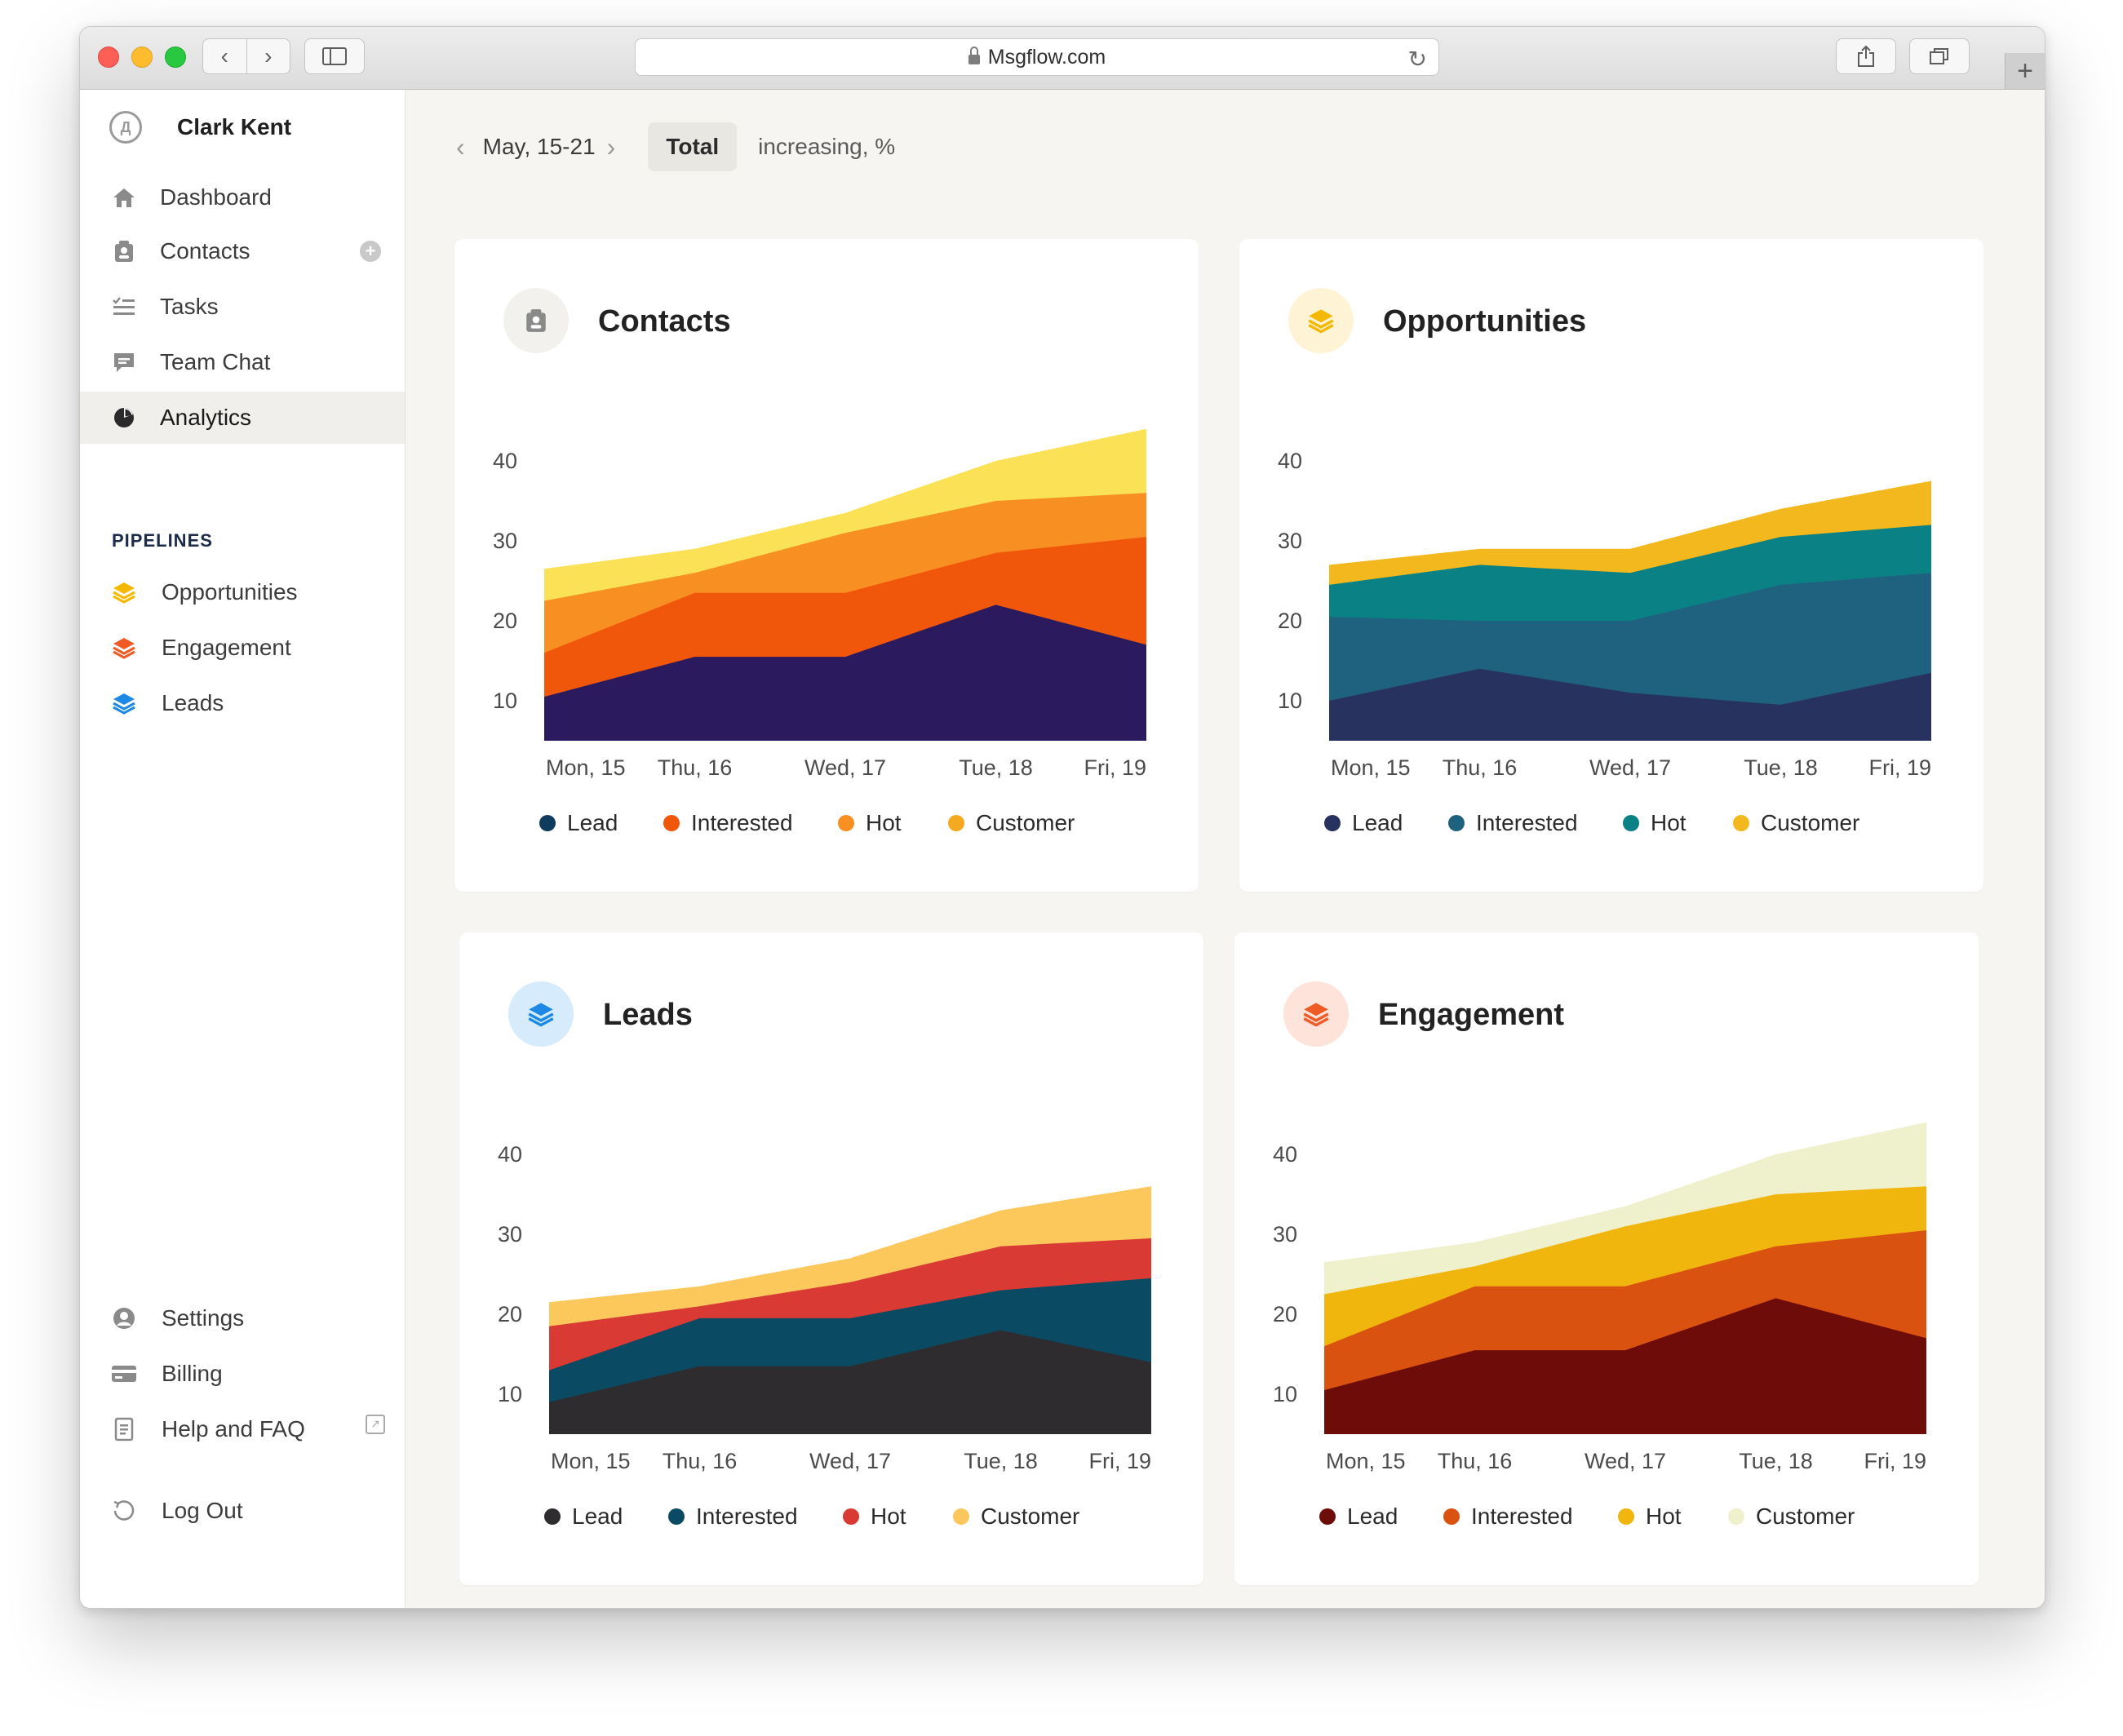 Image resolution: width=2123 pixels, height=1736 pixels. I want to click on sidebar-item-leads: Leads, so click(242, 703).